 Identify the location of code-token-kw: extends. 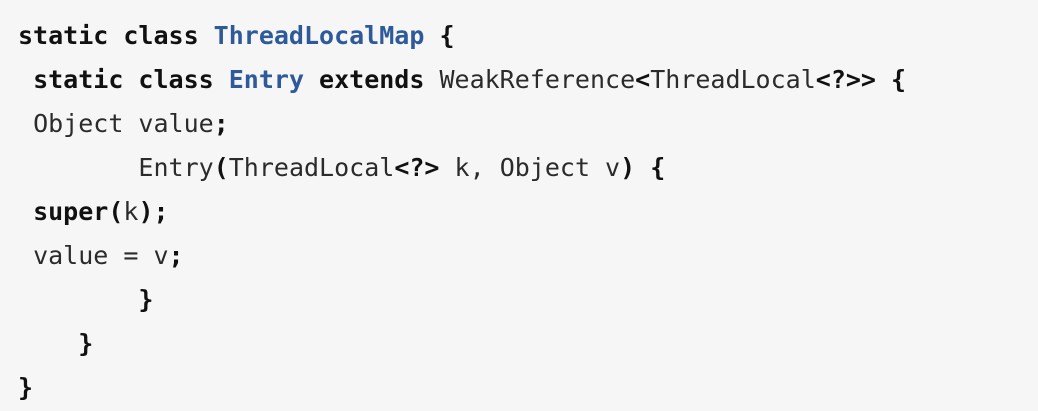
(372, 79).